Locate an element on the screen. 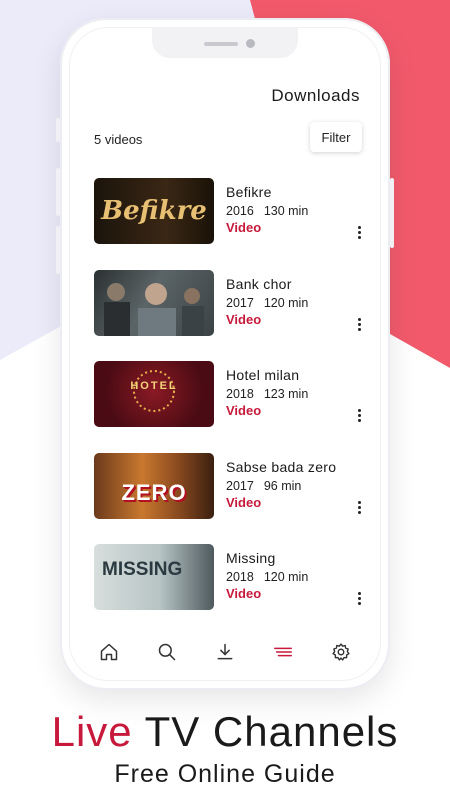 This screenshot has height=800, width=450. promo-headline-accent: Live is located at coordinates (92, 731).